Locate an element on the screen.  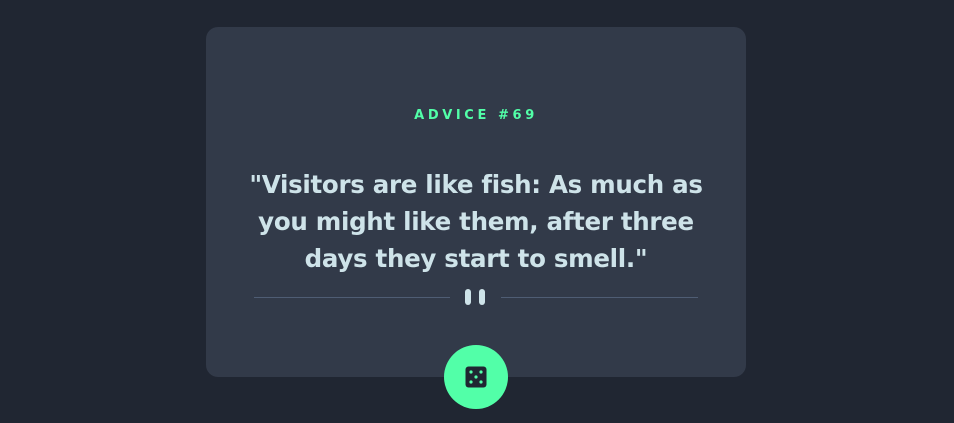
divider is located at coordinates (476, 297).